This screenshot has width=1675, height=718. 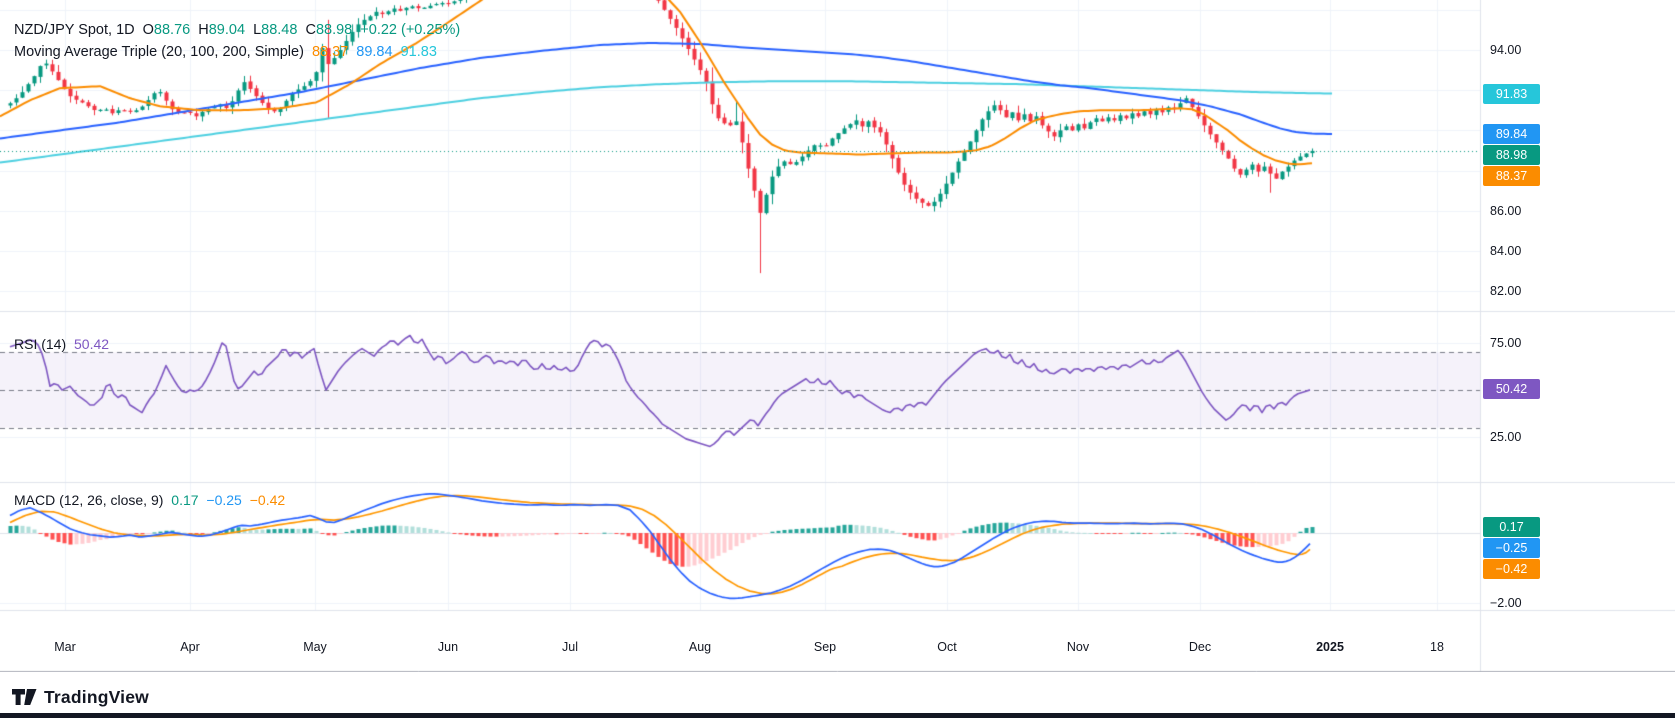 I want to click on low-label: L, so click(x=257, y=30).